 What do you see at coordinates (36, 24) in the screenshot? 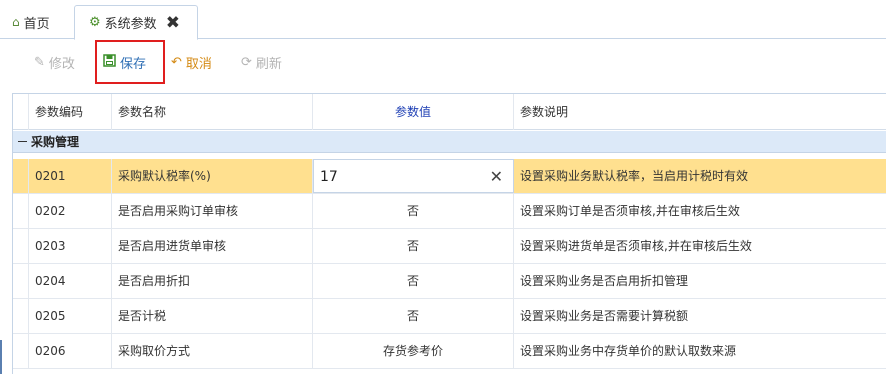
I see `tab-home-label: 首页` at bounding box center [36, 24].